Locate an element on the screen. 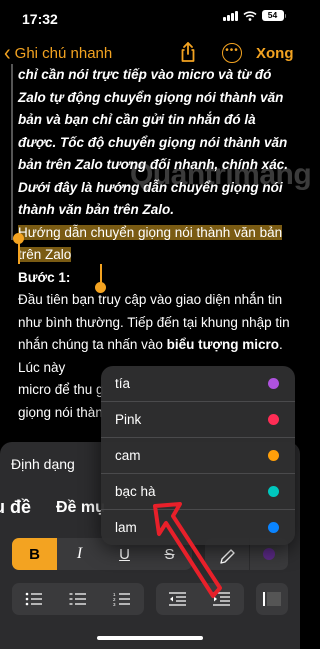 The height and width of the screenshot is (649, 320). numbered-list-icon: 1 2 3 is located at coordinates (121, 599).